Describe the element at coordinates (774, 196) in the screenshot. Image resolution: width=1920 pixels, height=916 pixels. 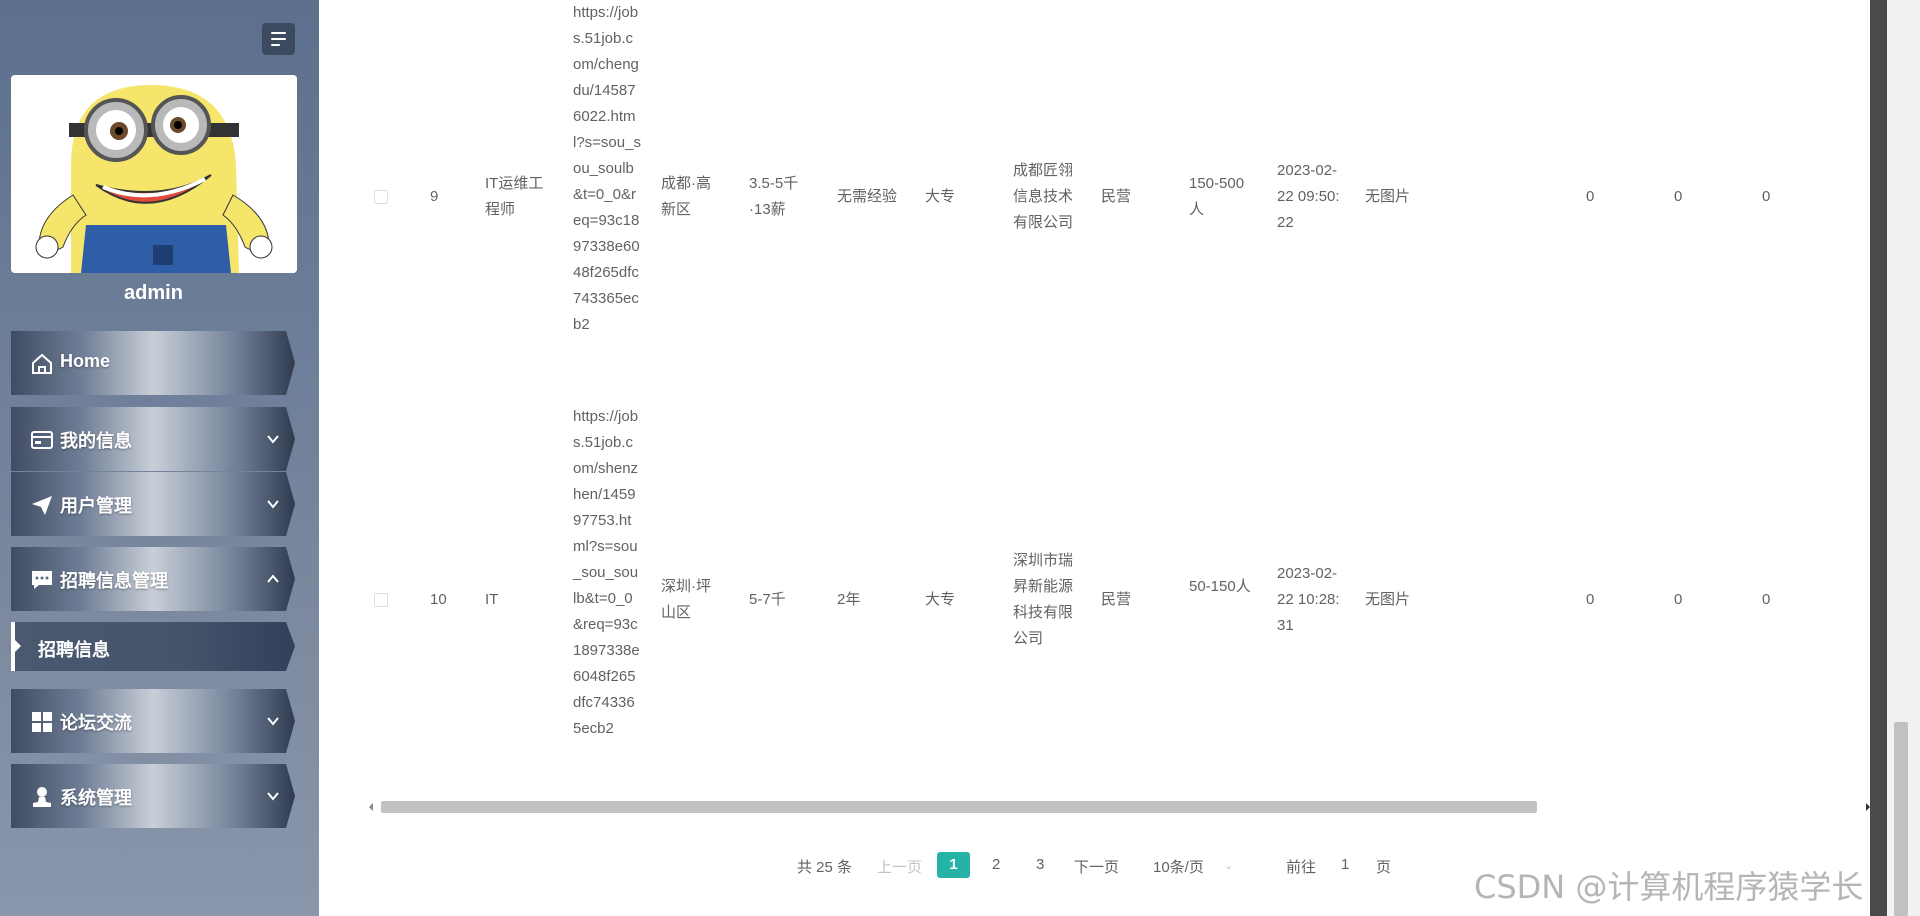
I see `cell-salary: 3.5-5千·13薪` at that location.